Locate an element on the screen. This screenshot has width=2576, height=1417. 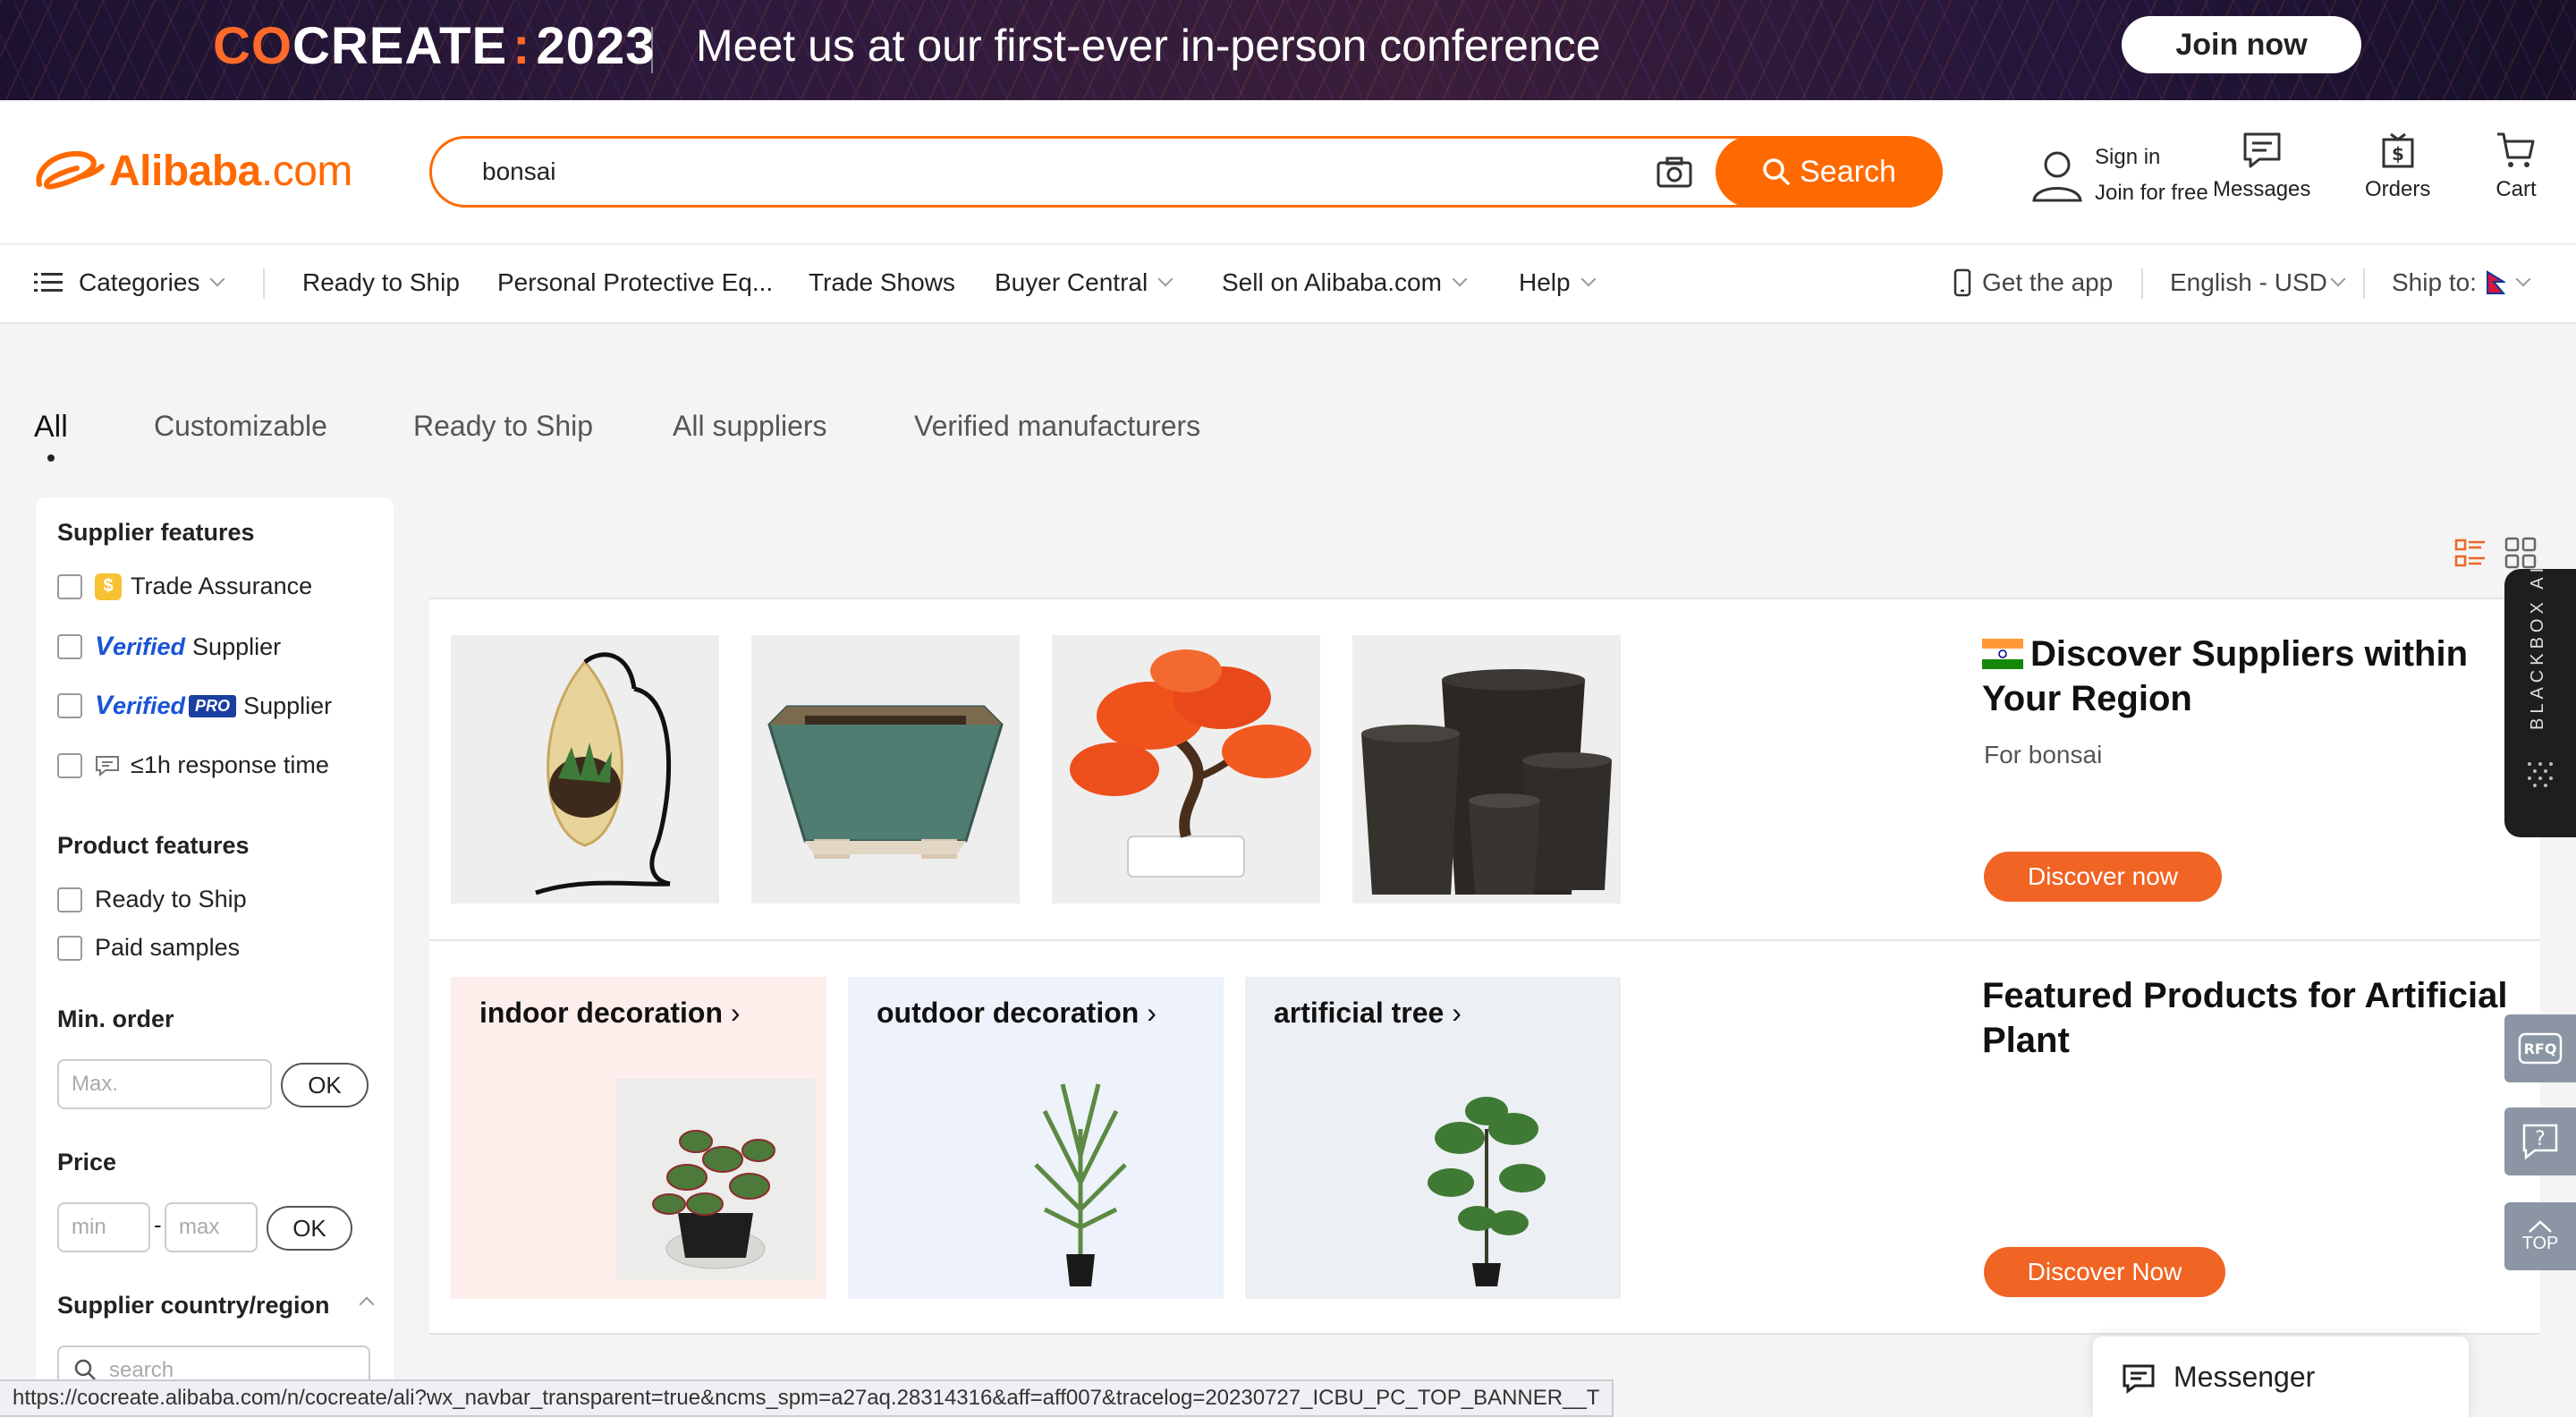
filter-paid-samples: Paid samples is located at coordinates (148, 948).